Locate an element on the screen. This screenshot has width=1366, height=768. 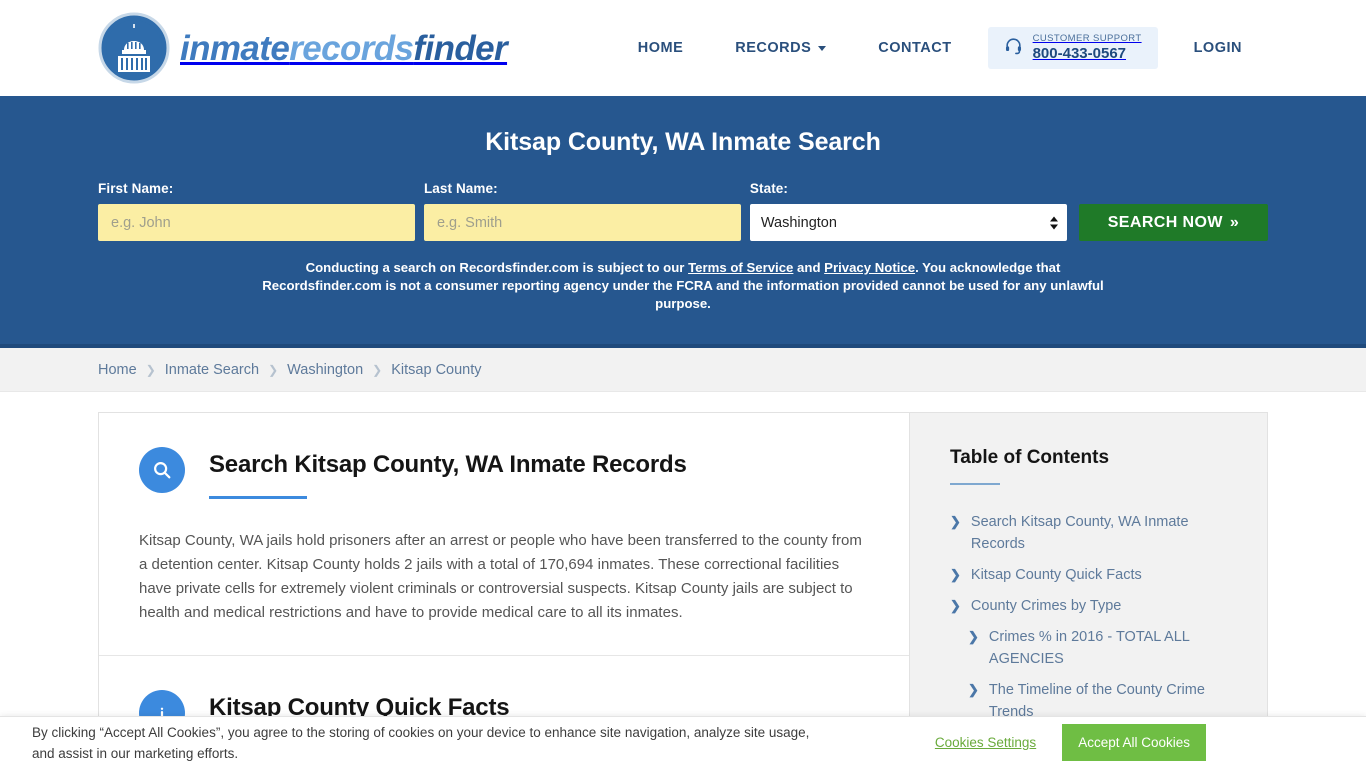
nav-contact-label: CONTACT is located at coordinates (915, 47).